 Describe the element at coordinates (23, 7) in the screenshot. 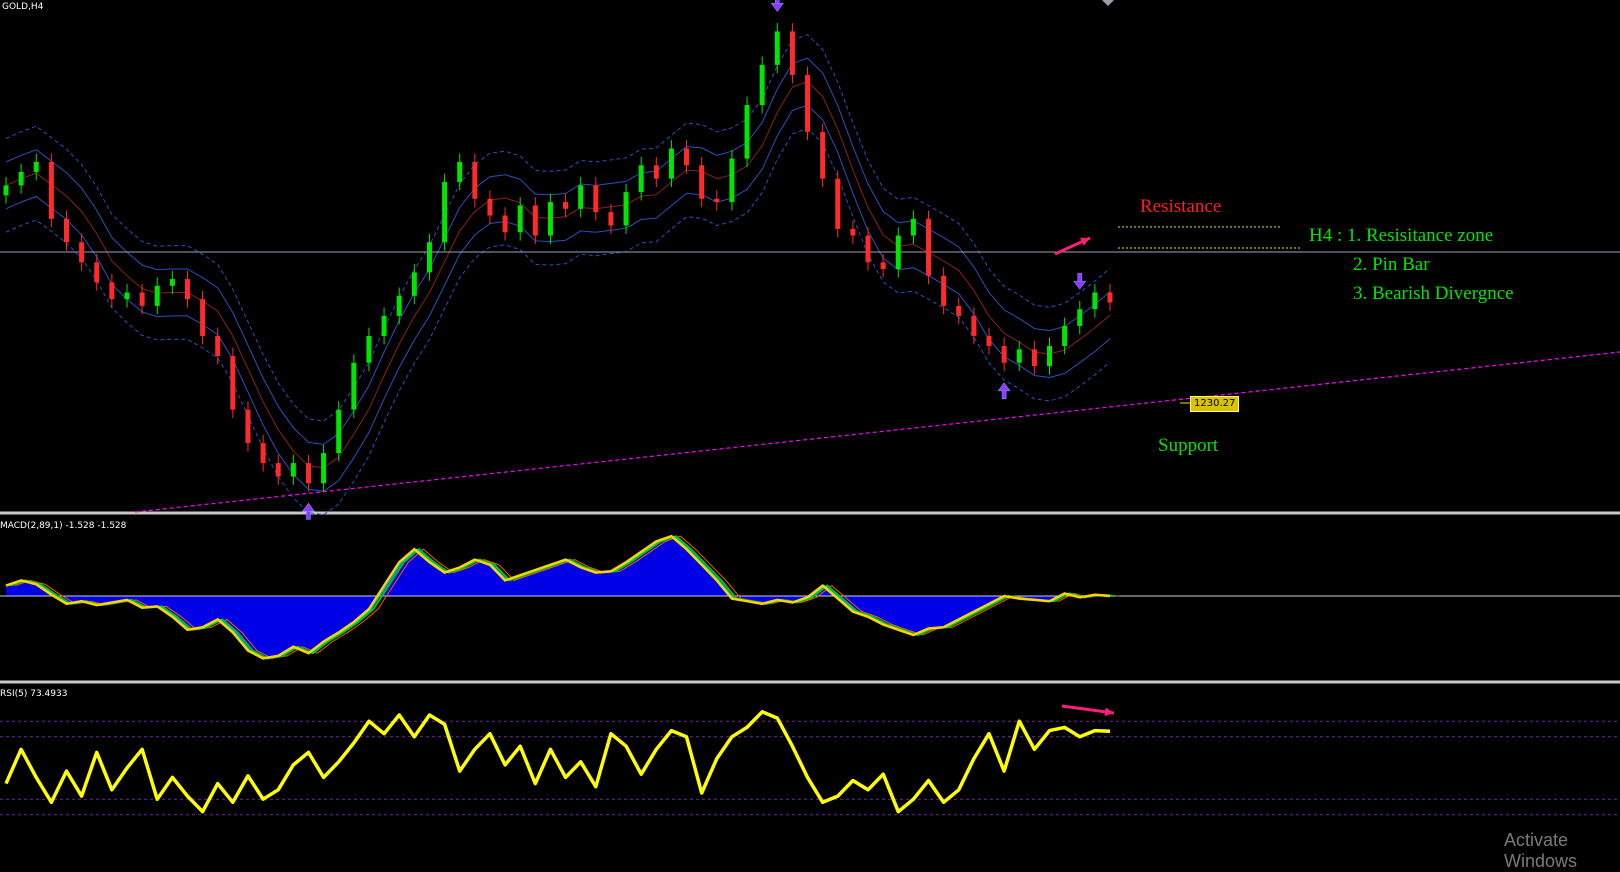

I see `symbol-label: GOLD,H4` at that location.